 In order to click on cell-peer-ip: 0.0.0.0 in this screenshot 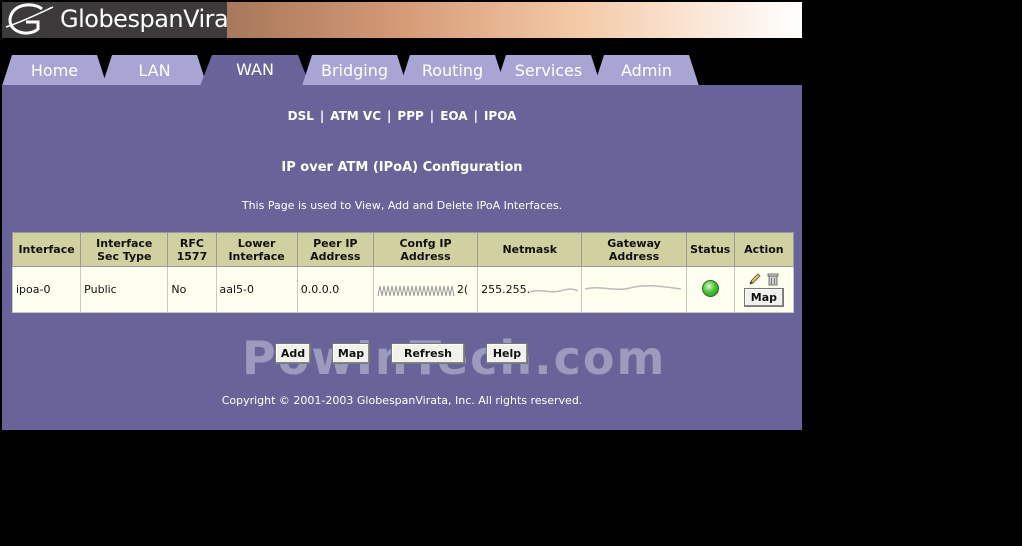, I will do `click(335, 289)`.